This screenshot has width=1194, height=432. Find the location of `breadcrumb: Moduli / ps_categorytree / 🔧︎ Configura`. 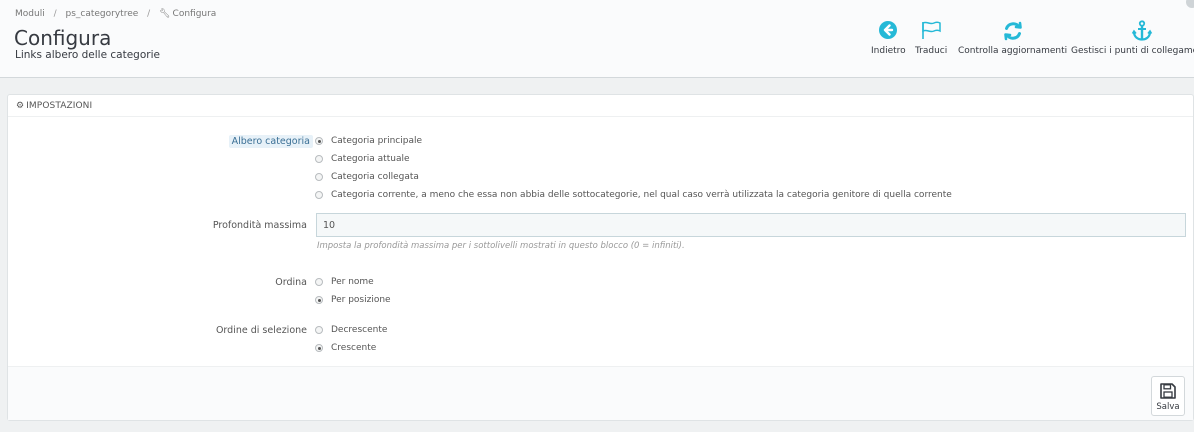

breadcrumb: Moduli / ps_categorytree / 🔧︎ Configura is located at coordinates (115, 14).